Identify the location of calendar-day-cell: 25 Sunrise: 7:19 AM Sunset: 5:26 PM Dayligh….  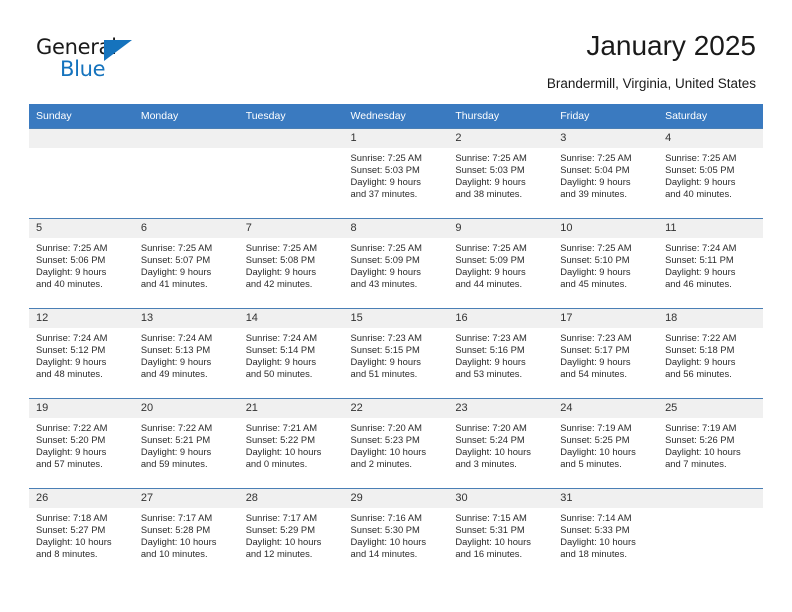
(710, 443).